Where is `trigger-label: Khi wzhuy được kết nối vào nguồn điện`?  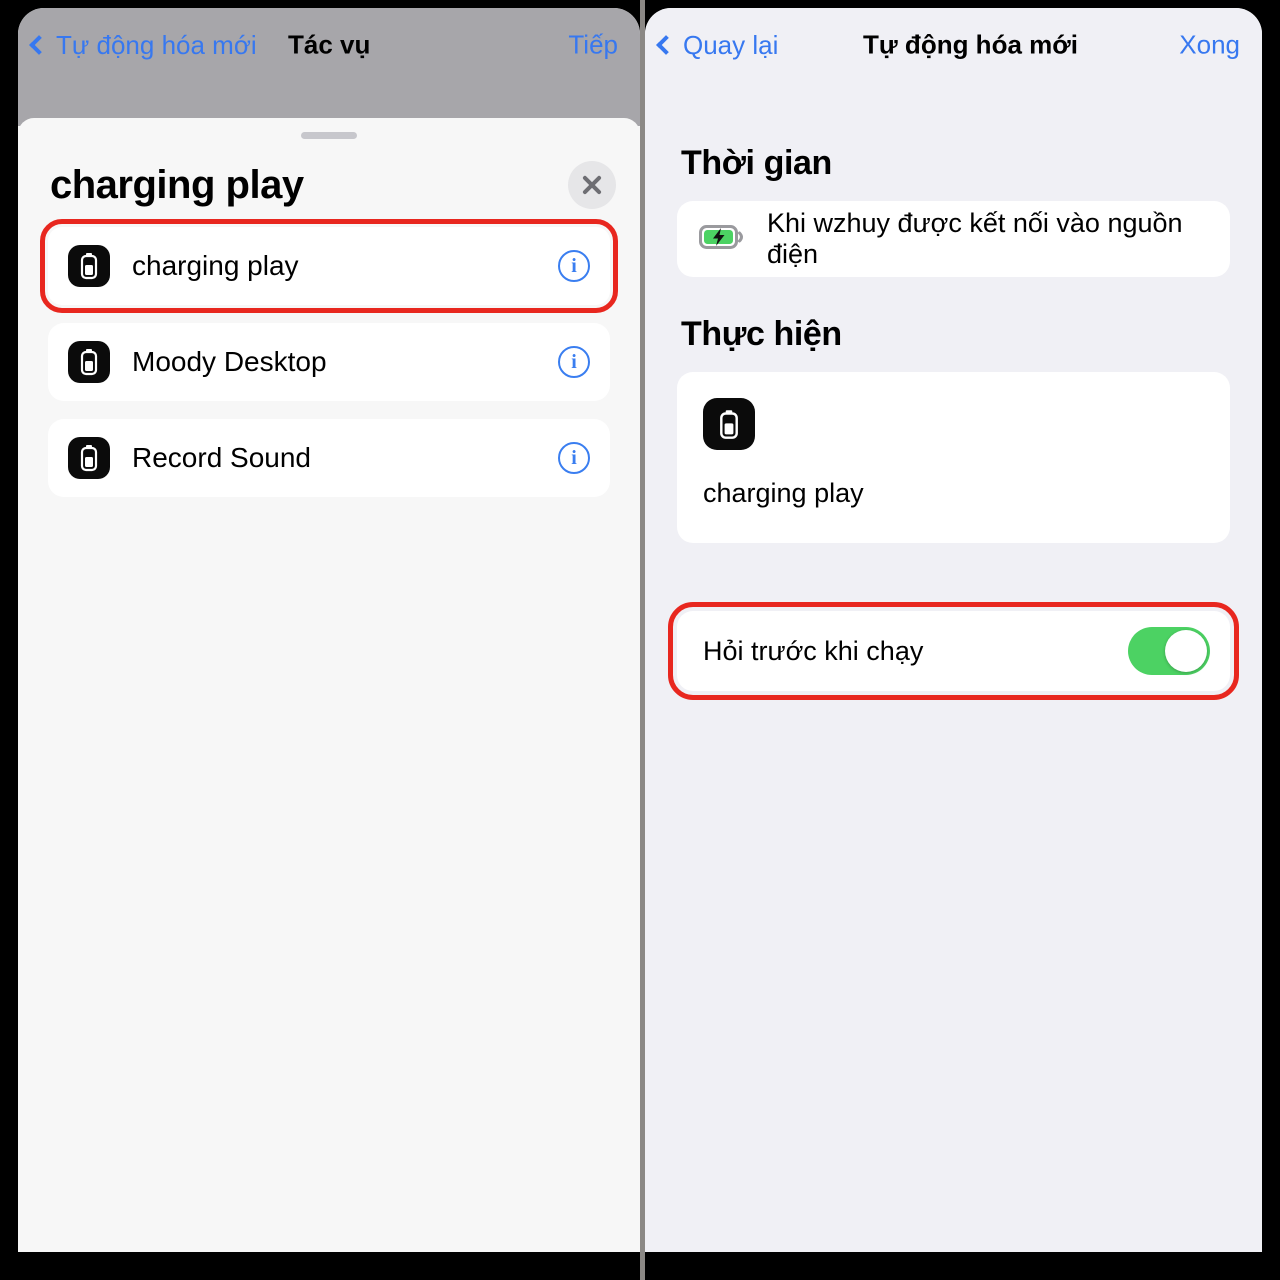
trigger-label: Khi wzhuy được kết nối vào nguồn điện is located at coordinates (975, 238).